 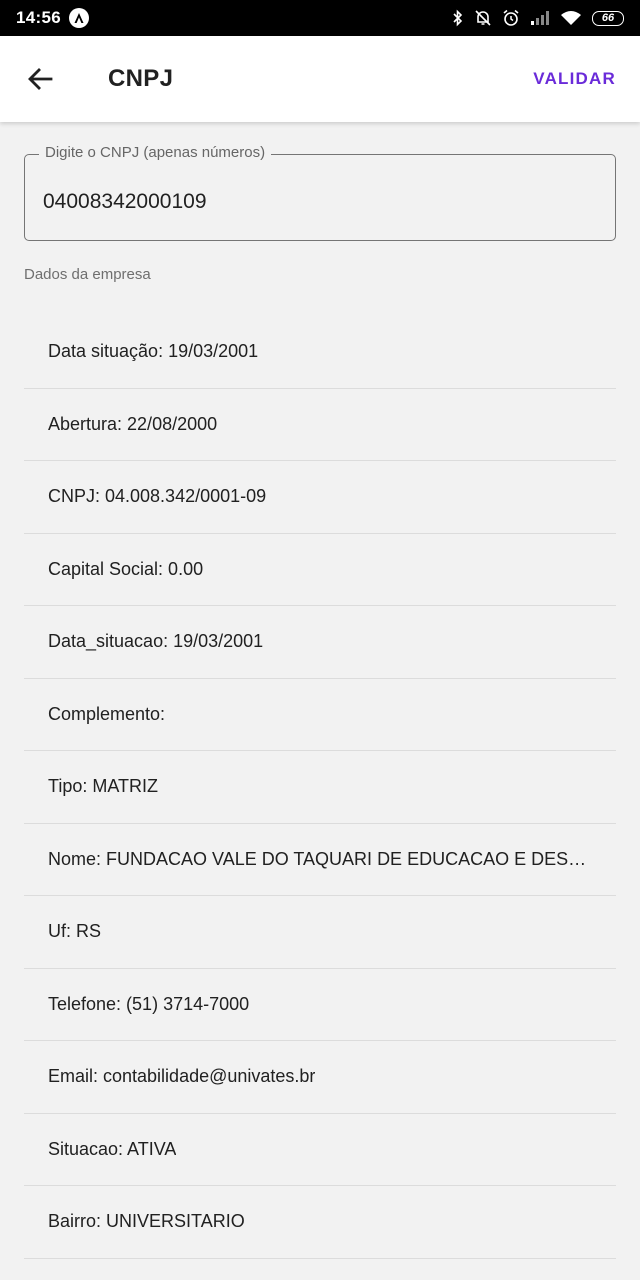 What do you see at coordinates (608, 18) in the screenshot?
I see `battery-icon: 66` at bounding box center [608, 18].